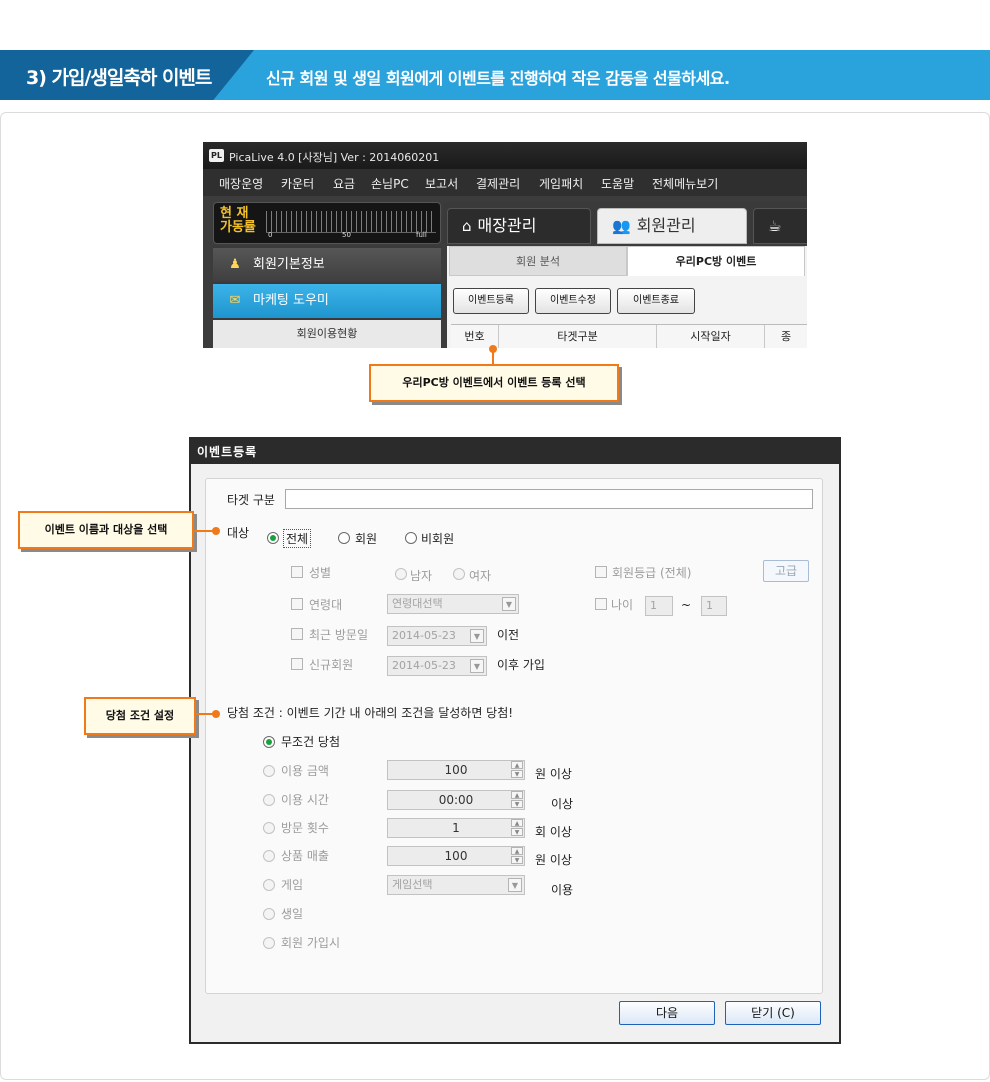 This screenshot has width=990, height=1082. What do you see at coordinates (538, 261) in the screenshot?
I see `tab-member-analysis: 회원 분석` at bounding box center [538, 261].